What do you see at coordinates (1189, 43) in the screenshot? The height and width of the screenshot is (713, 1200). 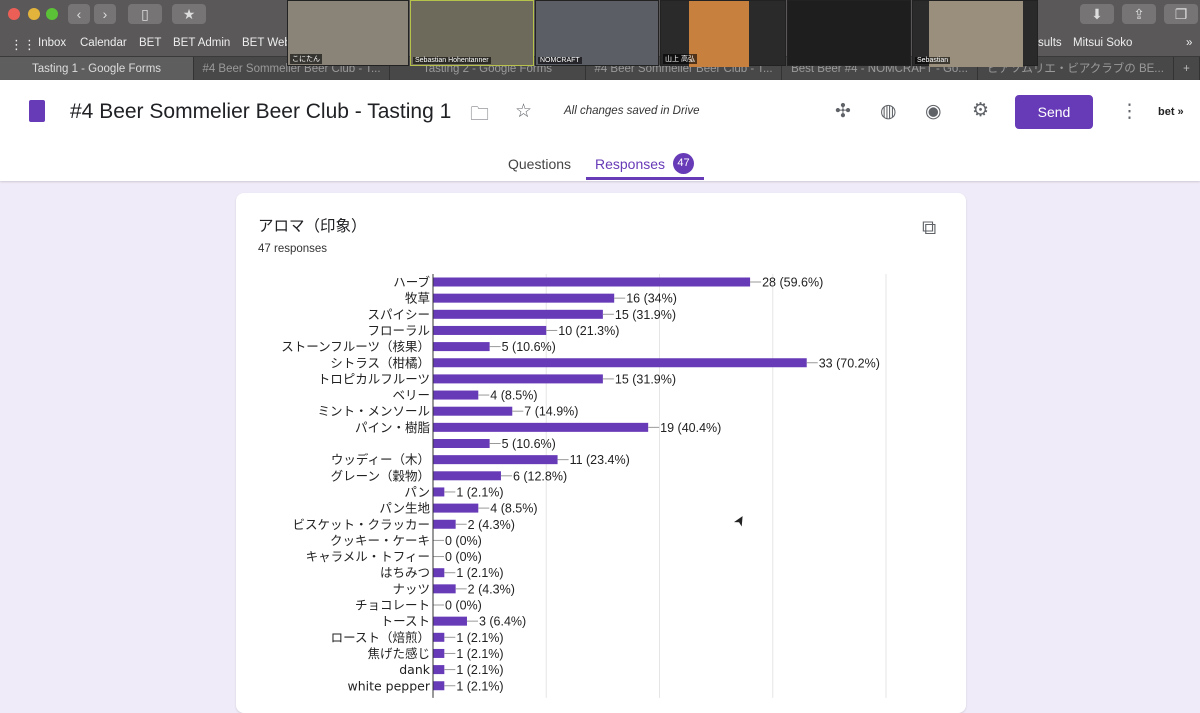 I see `more-bookmarks-icon: »` at bounding box center [1189, 43].